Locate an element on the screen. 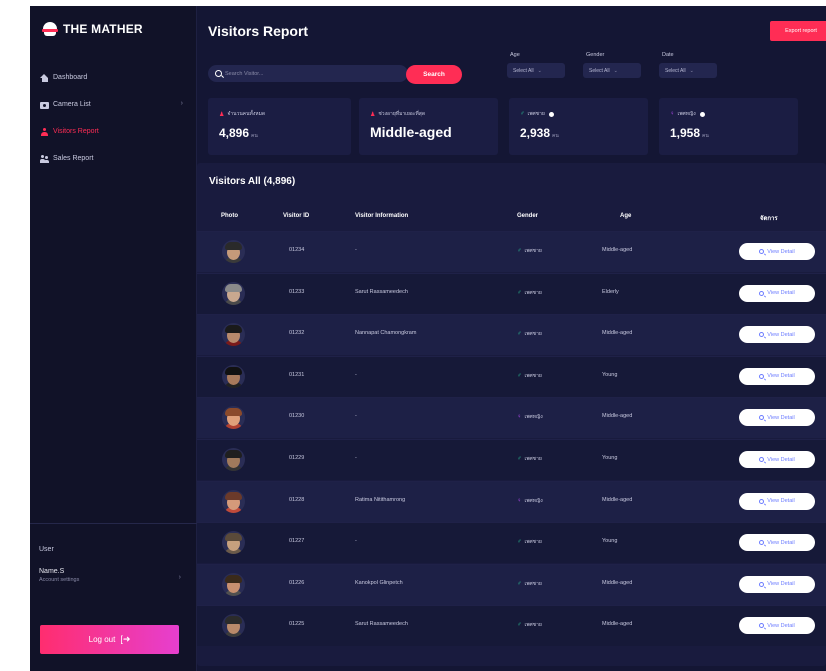  logout-label: Log out is located at coordinates (102, 639).